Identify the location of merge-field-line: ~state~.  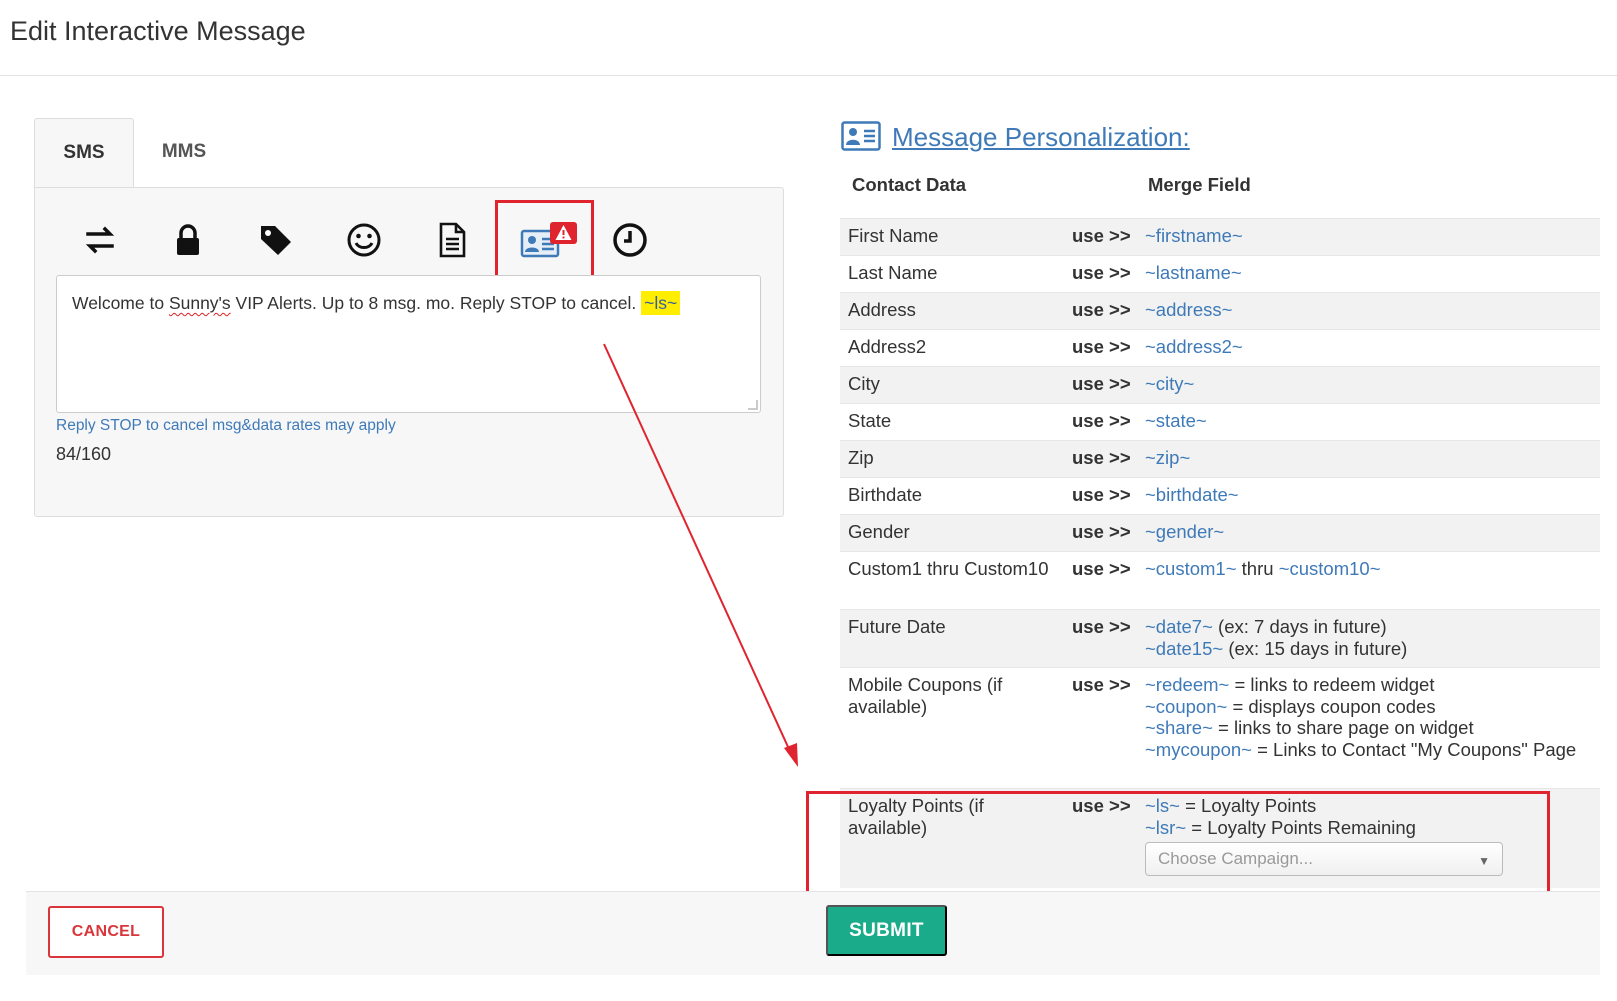
(1365, 421).